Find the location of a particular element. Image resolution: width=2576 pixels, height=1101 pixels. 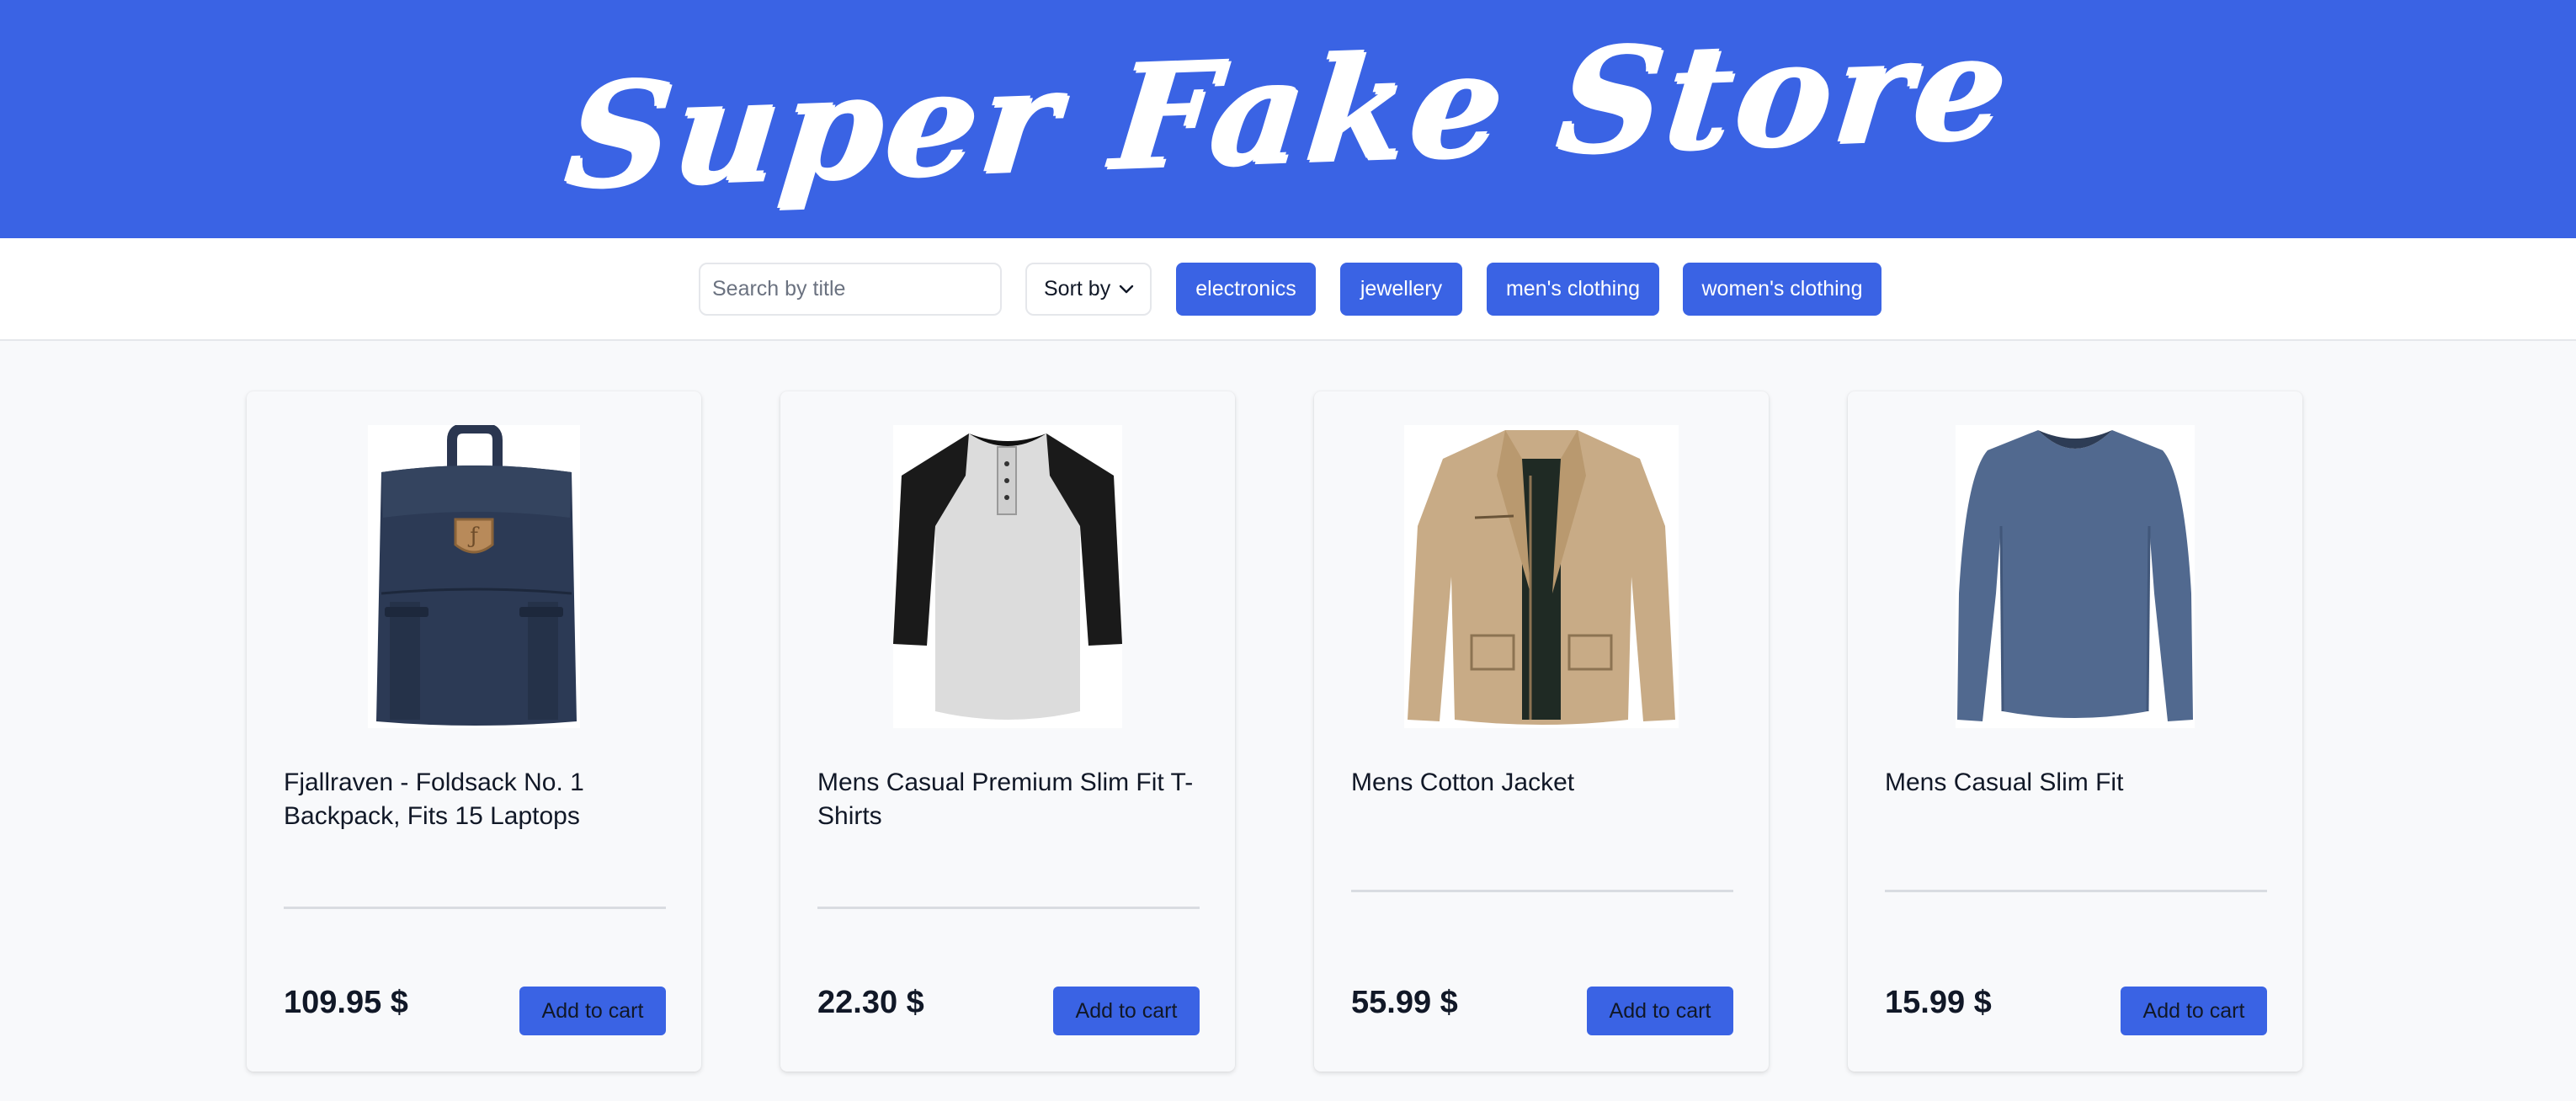

category-button-mens-clothing: men's clothing is located at coordinates (1573, 289).